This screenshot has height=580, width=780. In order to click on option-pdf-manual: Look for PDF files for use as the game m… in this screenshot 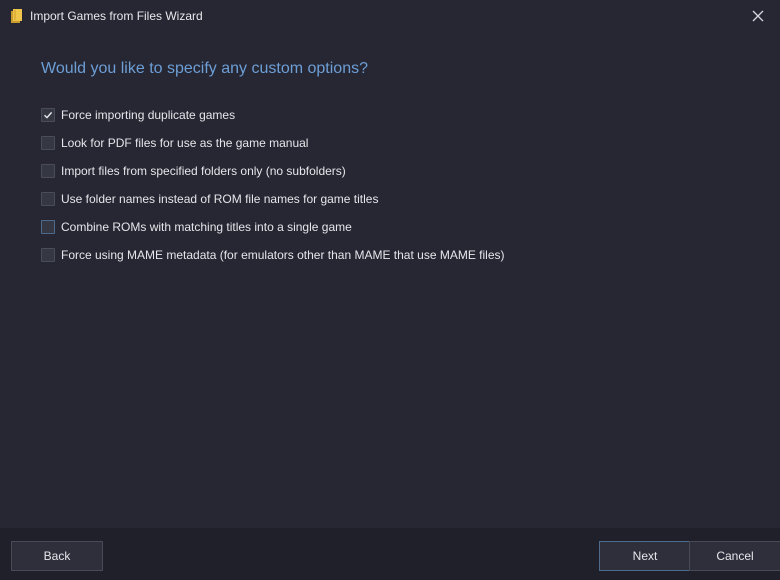, I will do `click(273, 143)`.